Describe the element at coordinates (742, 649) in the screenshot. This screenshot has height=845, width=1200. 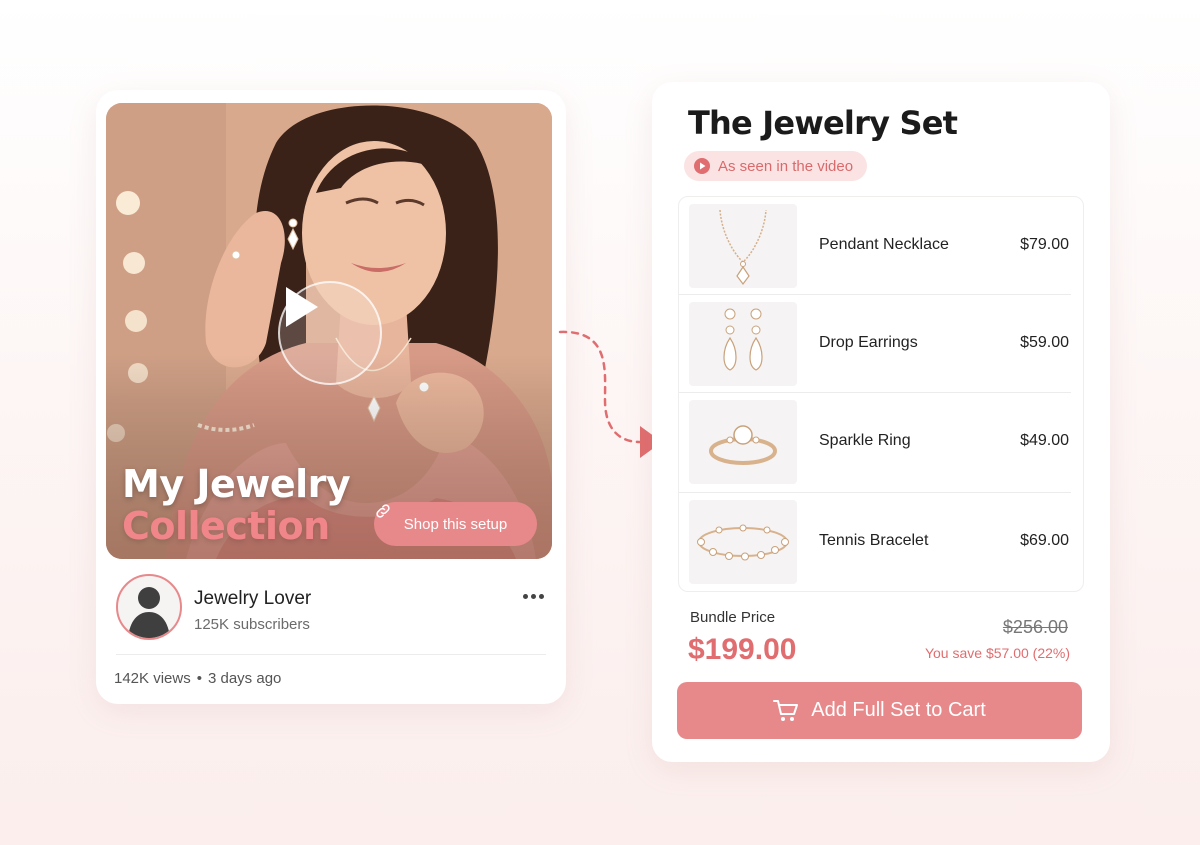
I see `bundle-price: $199.00` at that location.